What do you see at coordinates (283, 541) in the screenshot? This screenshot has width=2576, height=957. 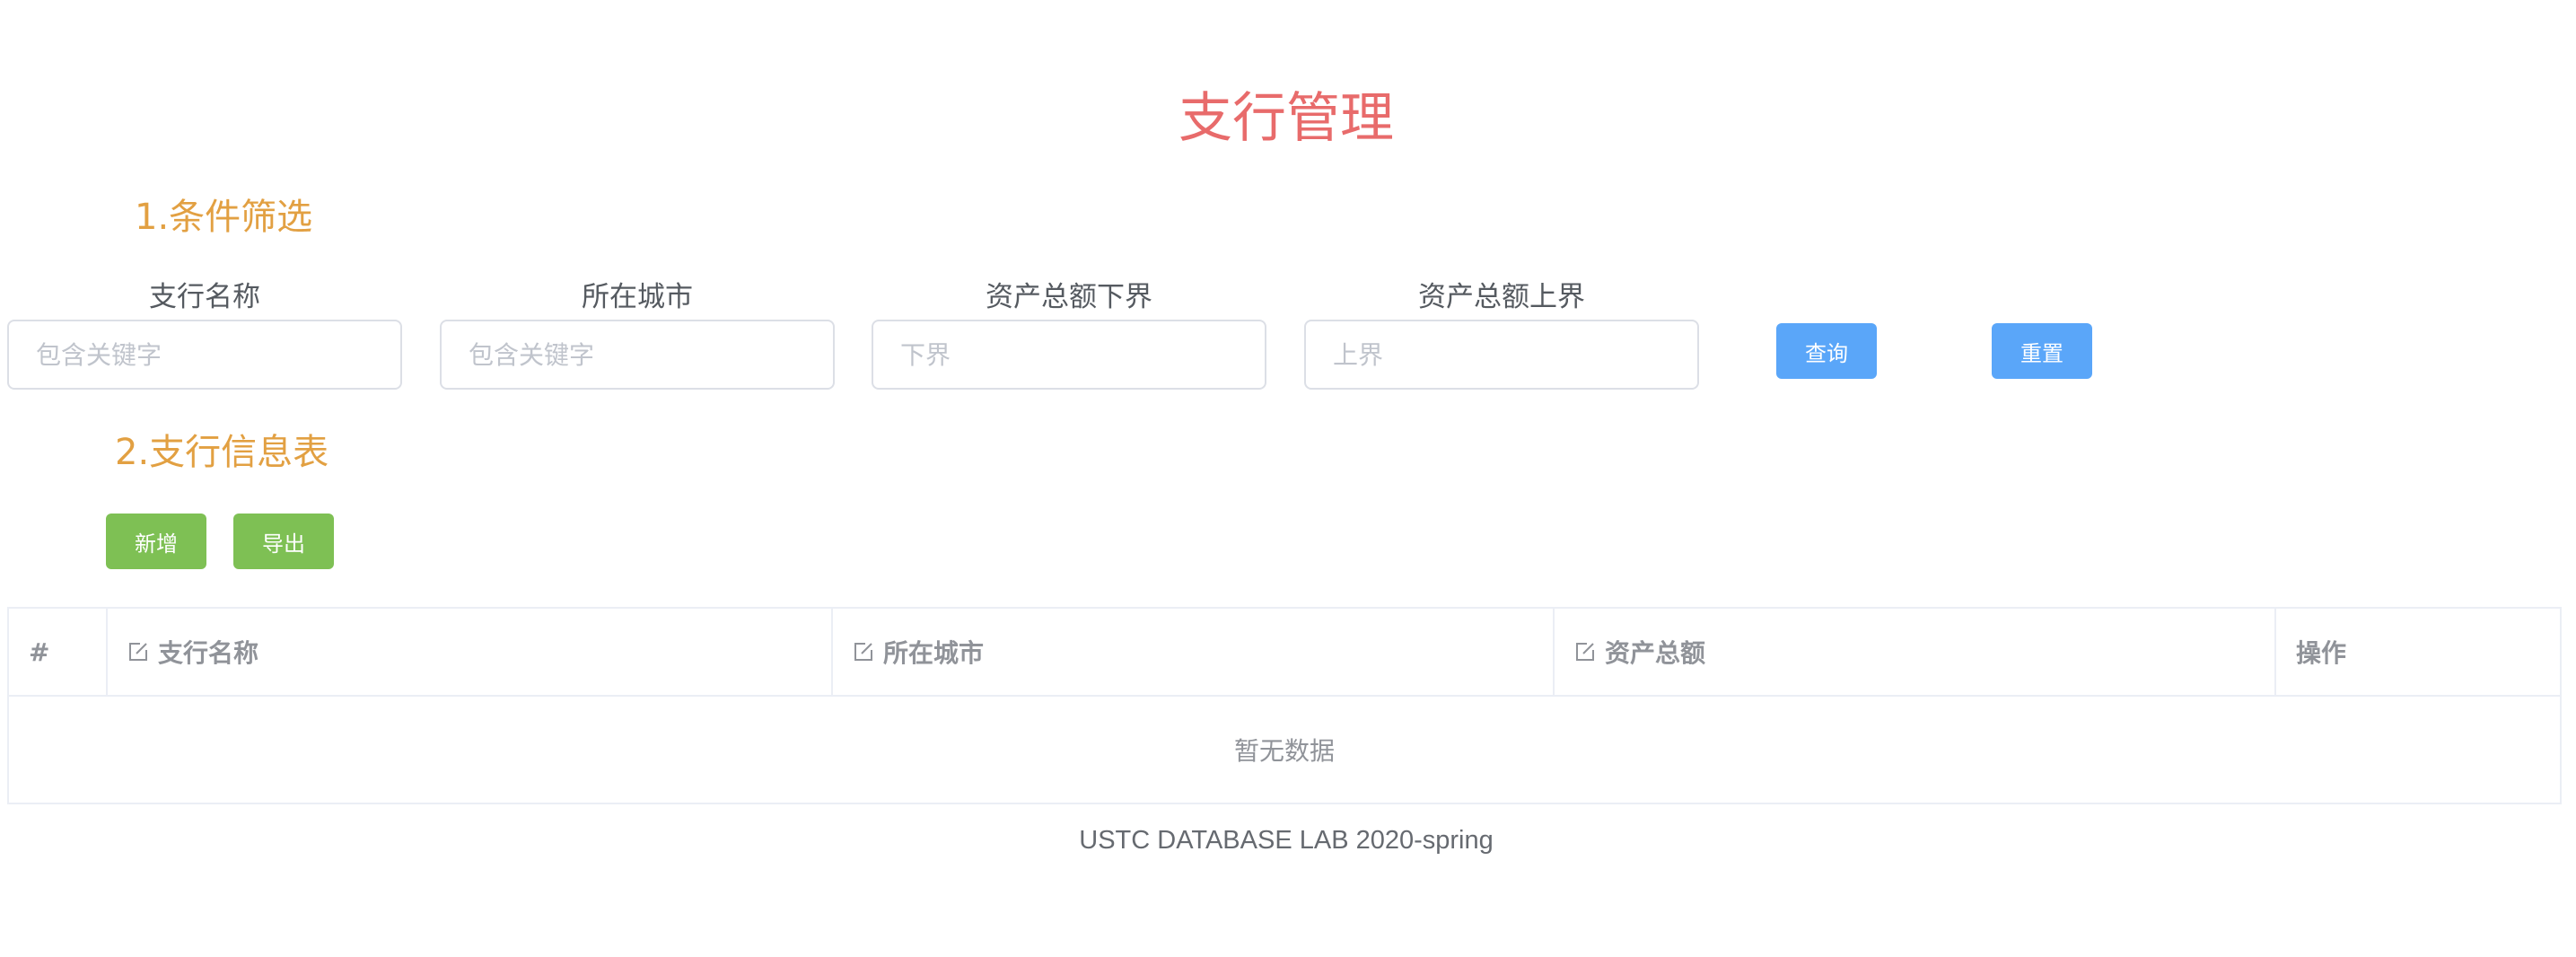 I see `export-button: 导出` at bounding box center [283, 541].